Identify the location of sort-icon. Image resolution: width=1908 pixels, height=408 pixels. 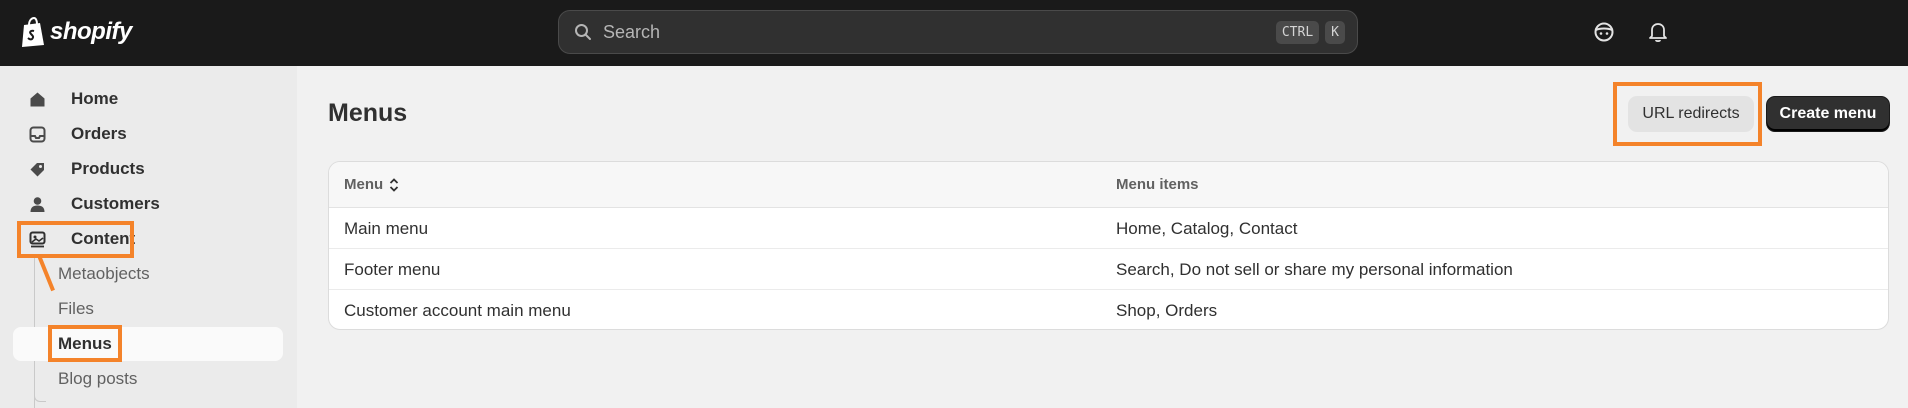
(394, 185).